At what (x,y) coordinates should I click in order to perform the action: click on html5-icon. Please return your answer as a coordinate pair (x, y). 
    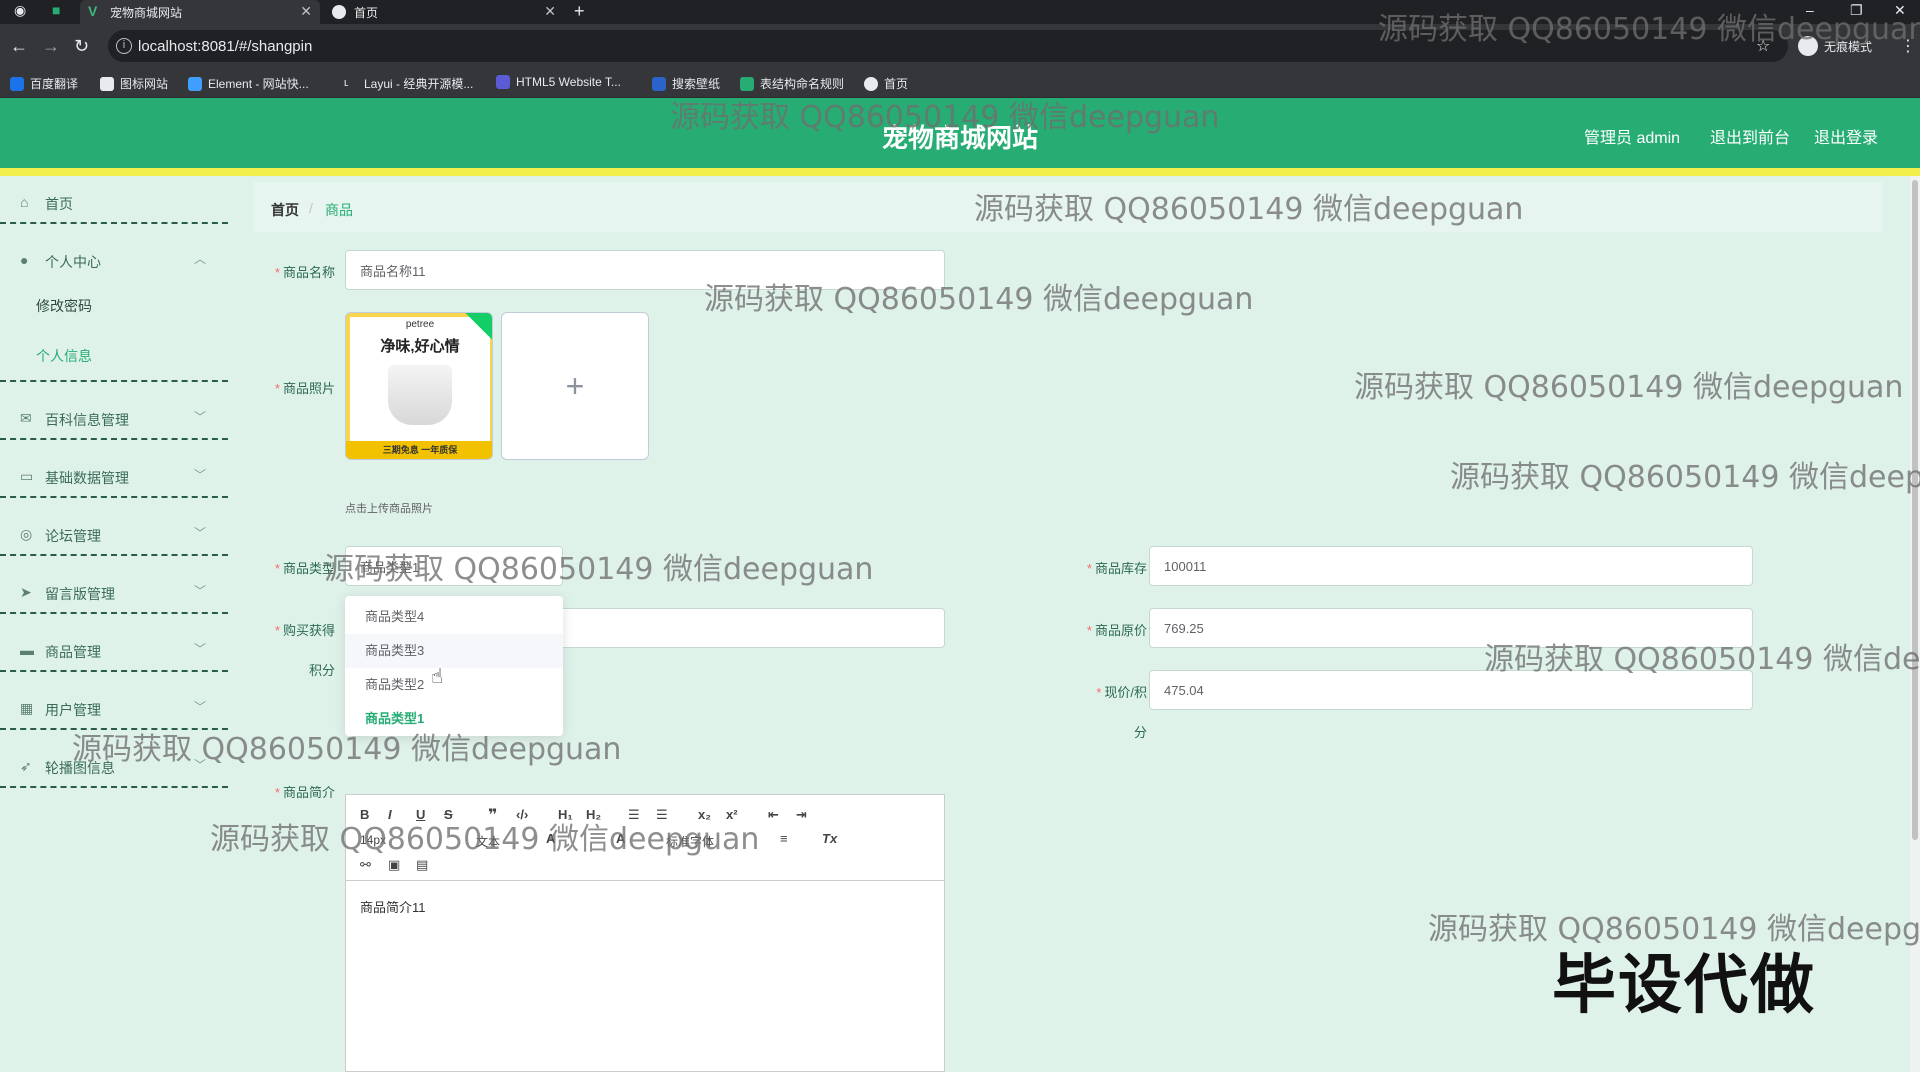
    Looking at the image, I should click on (503, 82).